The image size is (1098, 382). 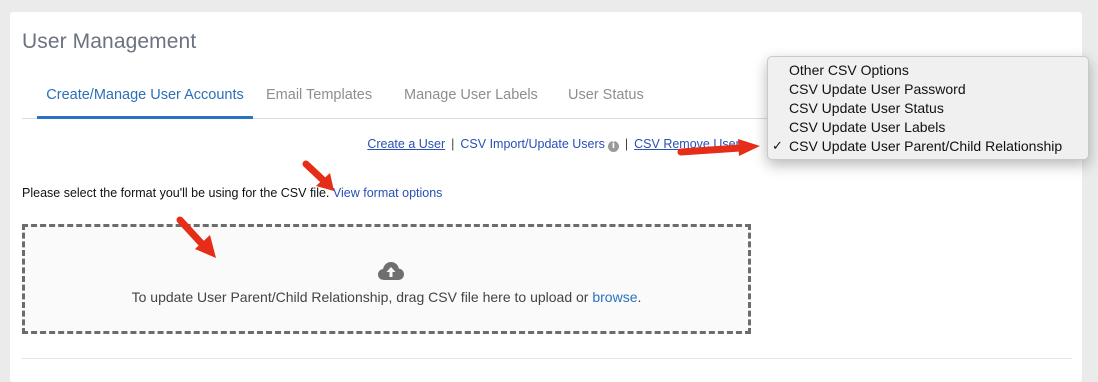 What do you see at coordinates (777, 146) in the screenshot?
I see `checkmark-icon: ✓` at bounding box center [777, 146].